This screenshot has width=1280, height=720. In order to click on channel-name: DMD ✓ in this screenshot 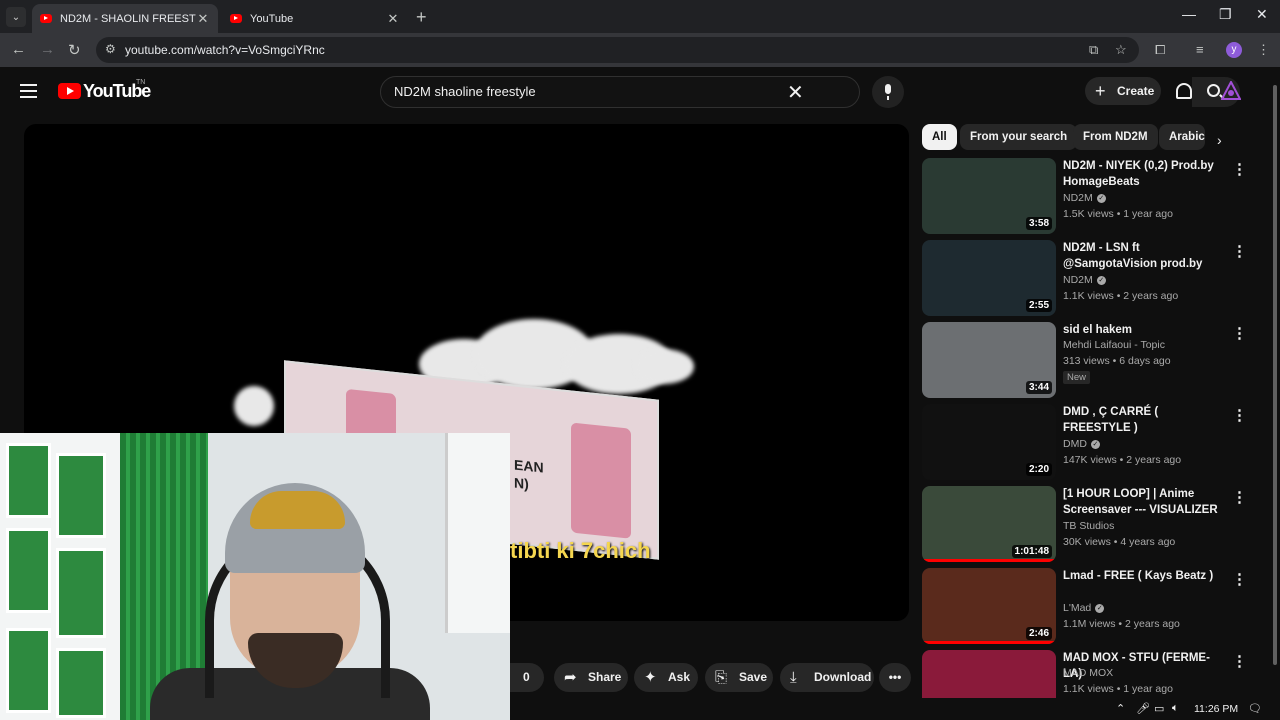, I will do `click(1081, 444)`.